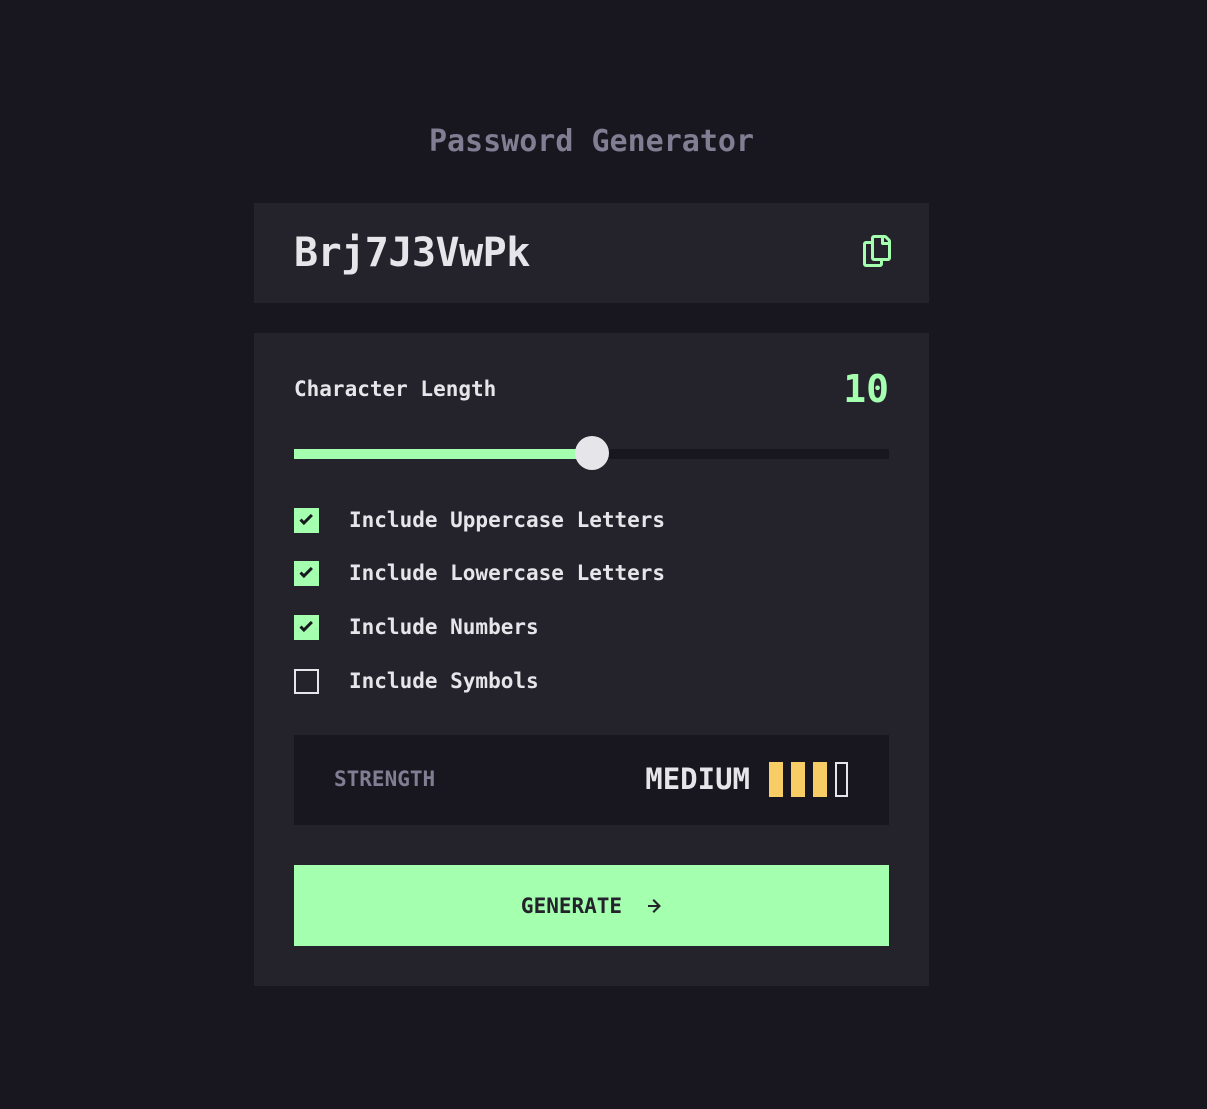 This screenshot has width=1207, height=1109. What do you see at coordinates (444, 627) in the screenshot?
I see `option-label: Include Numbers` at bounding box center [444, 627].